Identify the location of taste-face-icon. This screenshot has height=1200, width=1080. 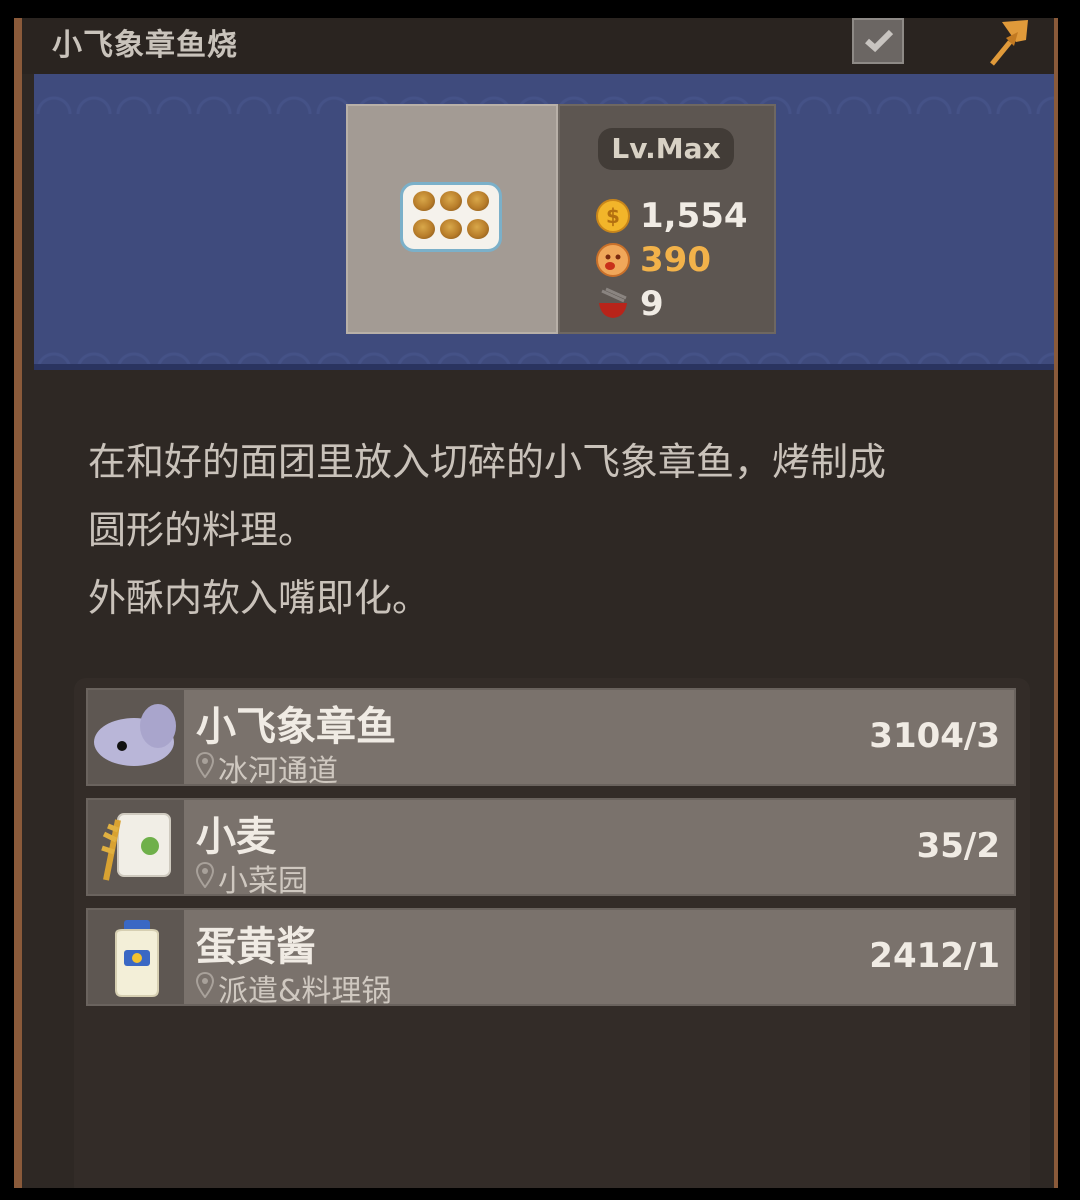
(613, 260).